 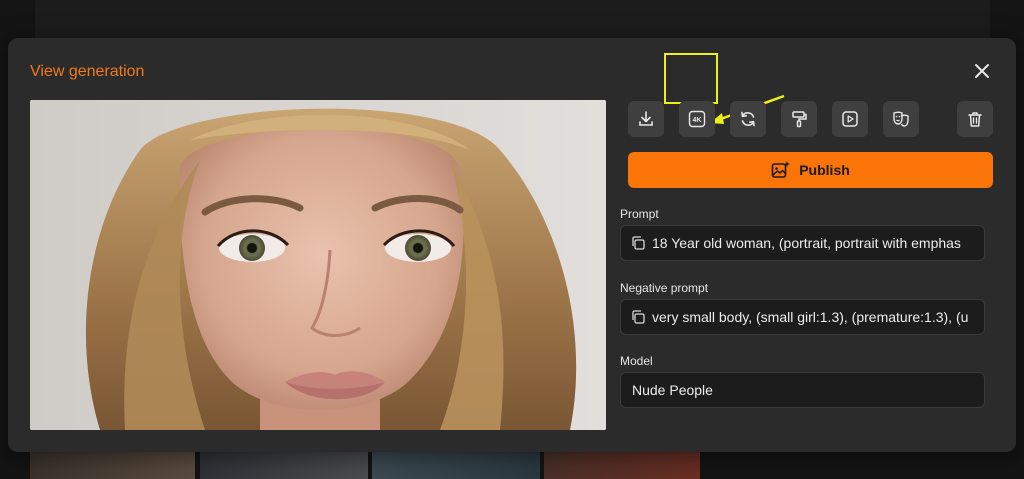 I want to click on close-icon, so click(x=982, y=71).